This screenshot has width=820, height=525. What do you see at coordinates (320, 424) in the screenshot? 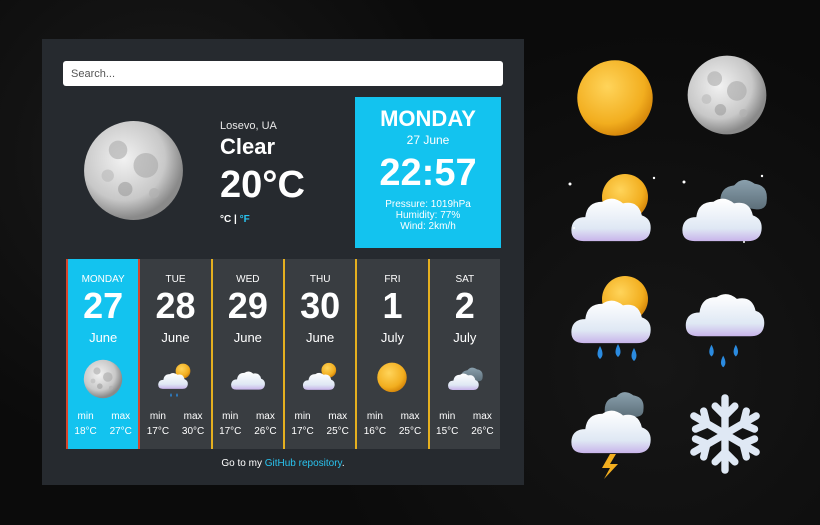
I see `forecast-min-max: min 17°C max 25°C` at bounding box center [320, 424].